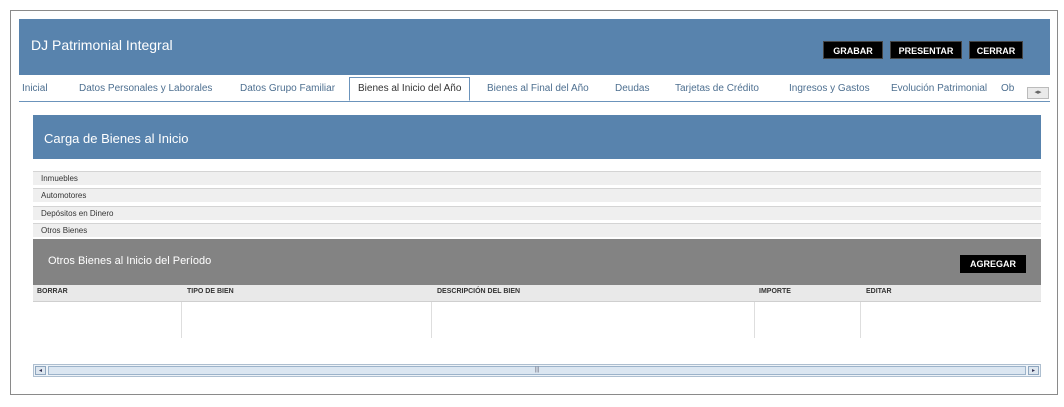 The height and width of the screenshot is (407, 1064). Describe the element at coordinates (35, 88) in the screenshot. I see `tab-inicial: Inicial` at that location.